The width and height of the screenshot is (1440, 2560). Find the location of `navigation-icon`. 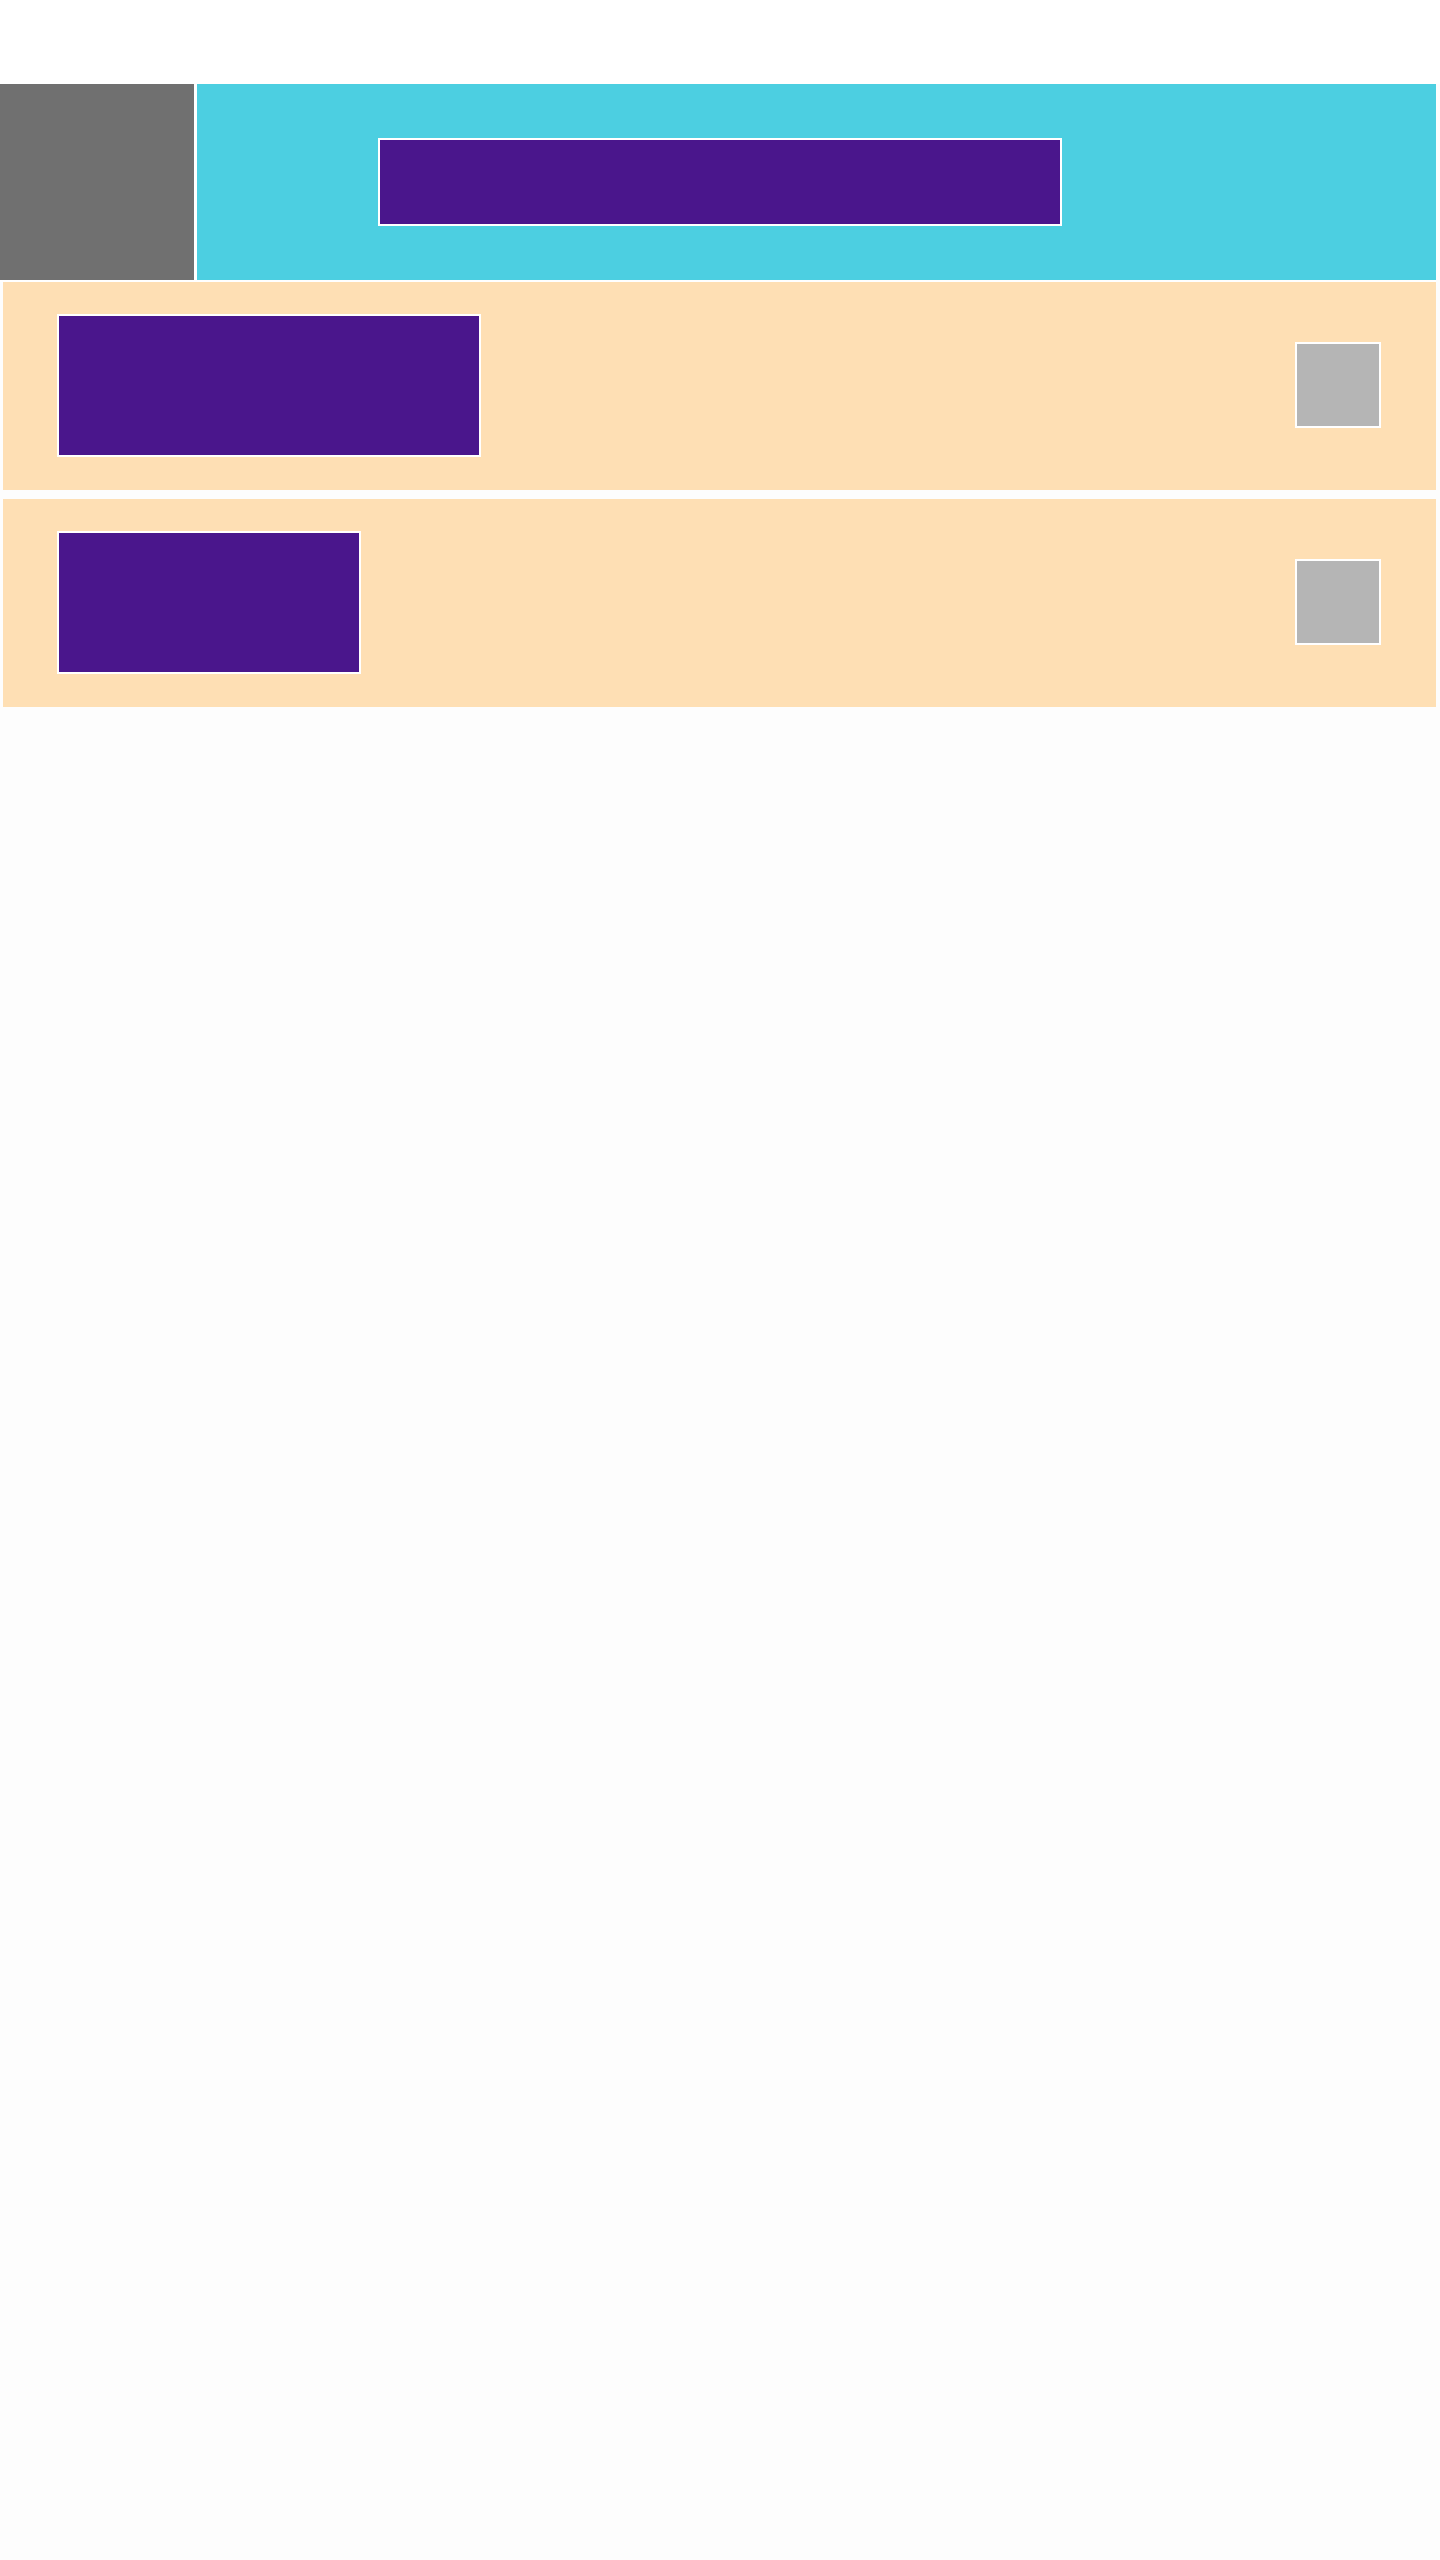

navigation-icon is located at coordinates (98, 182).